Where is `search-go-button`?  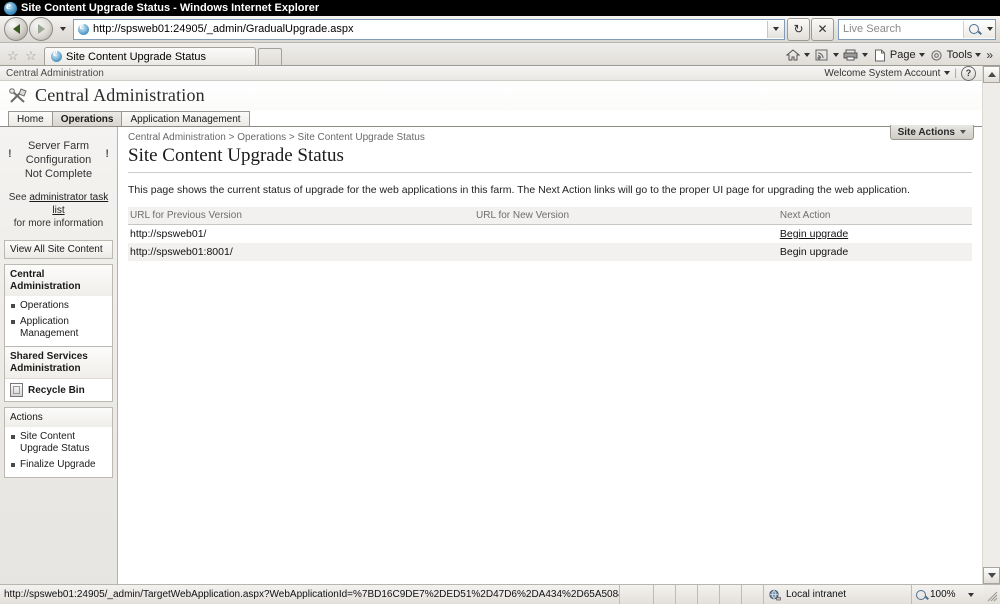 search-go-button is located at coordinates (973, 29).